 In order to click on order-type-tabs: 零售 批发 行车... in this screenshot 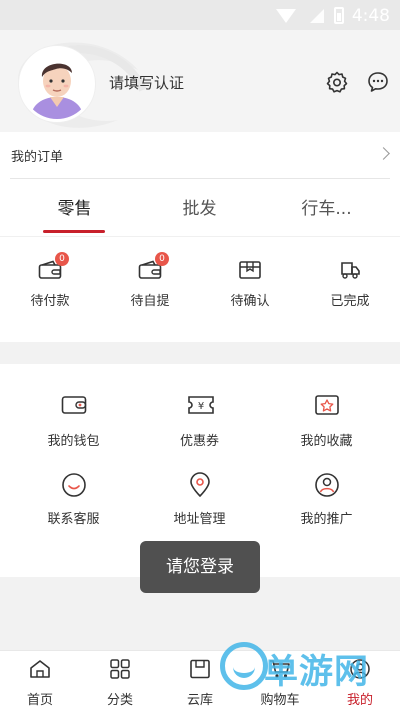, I will do `click(200, 212)`.